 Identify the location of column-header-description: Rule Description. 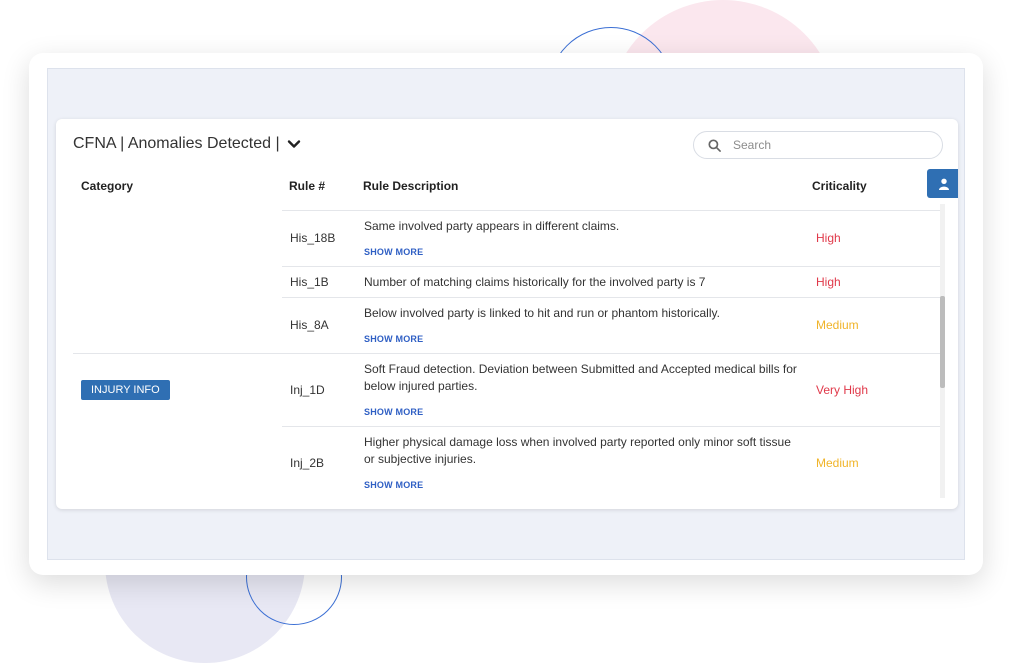
(411, 186).